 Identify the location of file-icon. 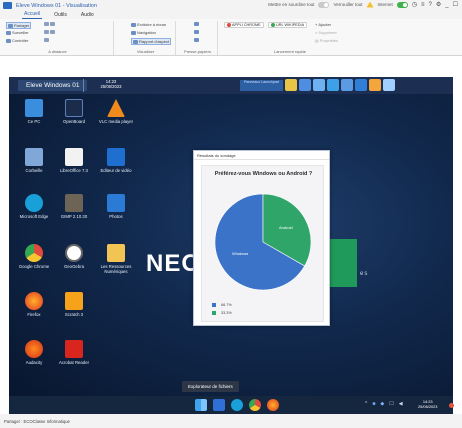
(196, 40).